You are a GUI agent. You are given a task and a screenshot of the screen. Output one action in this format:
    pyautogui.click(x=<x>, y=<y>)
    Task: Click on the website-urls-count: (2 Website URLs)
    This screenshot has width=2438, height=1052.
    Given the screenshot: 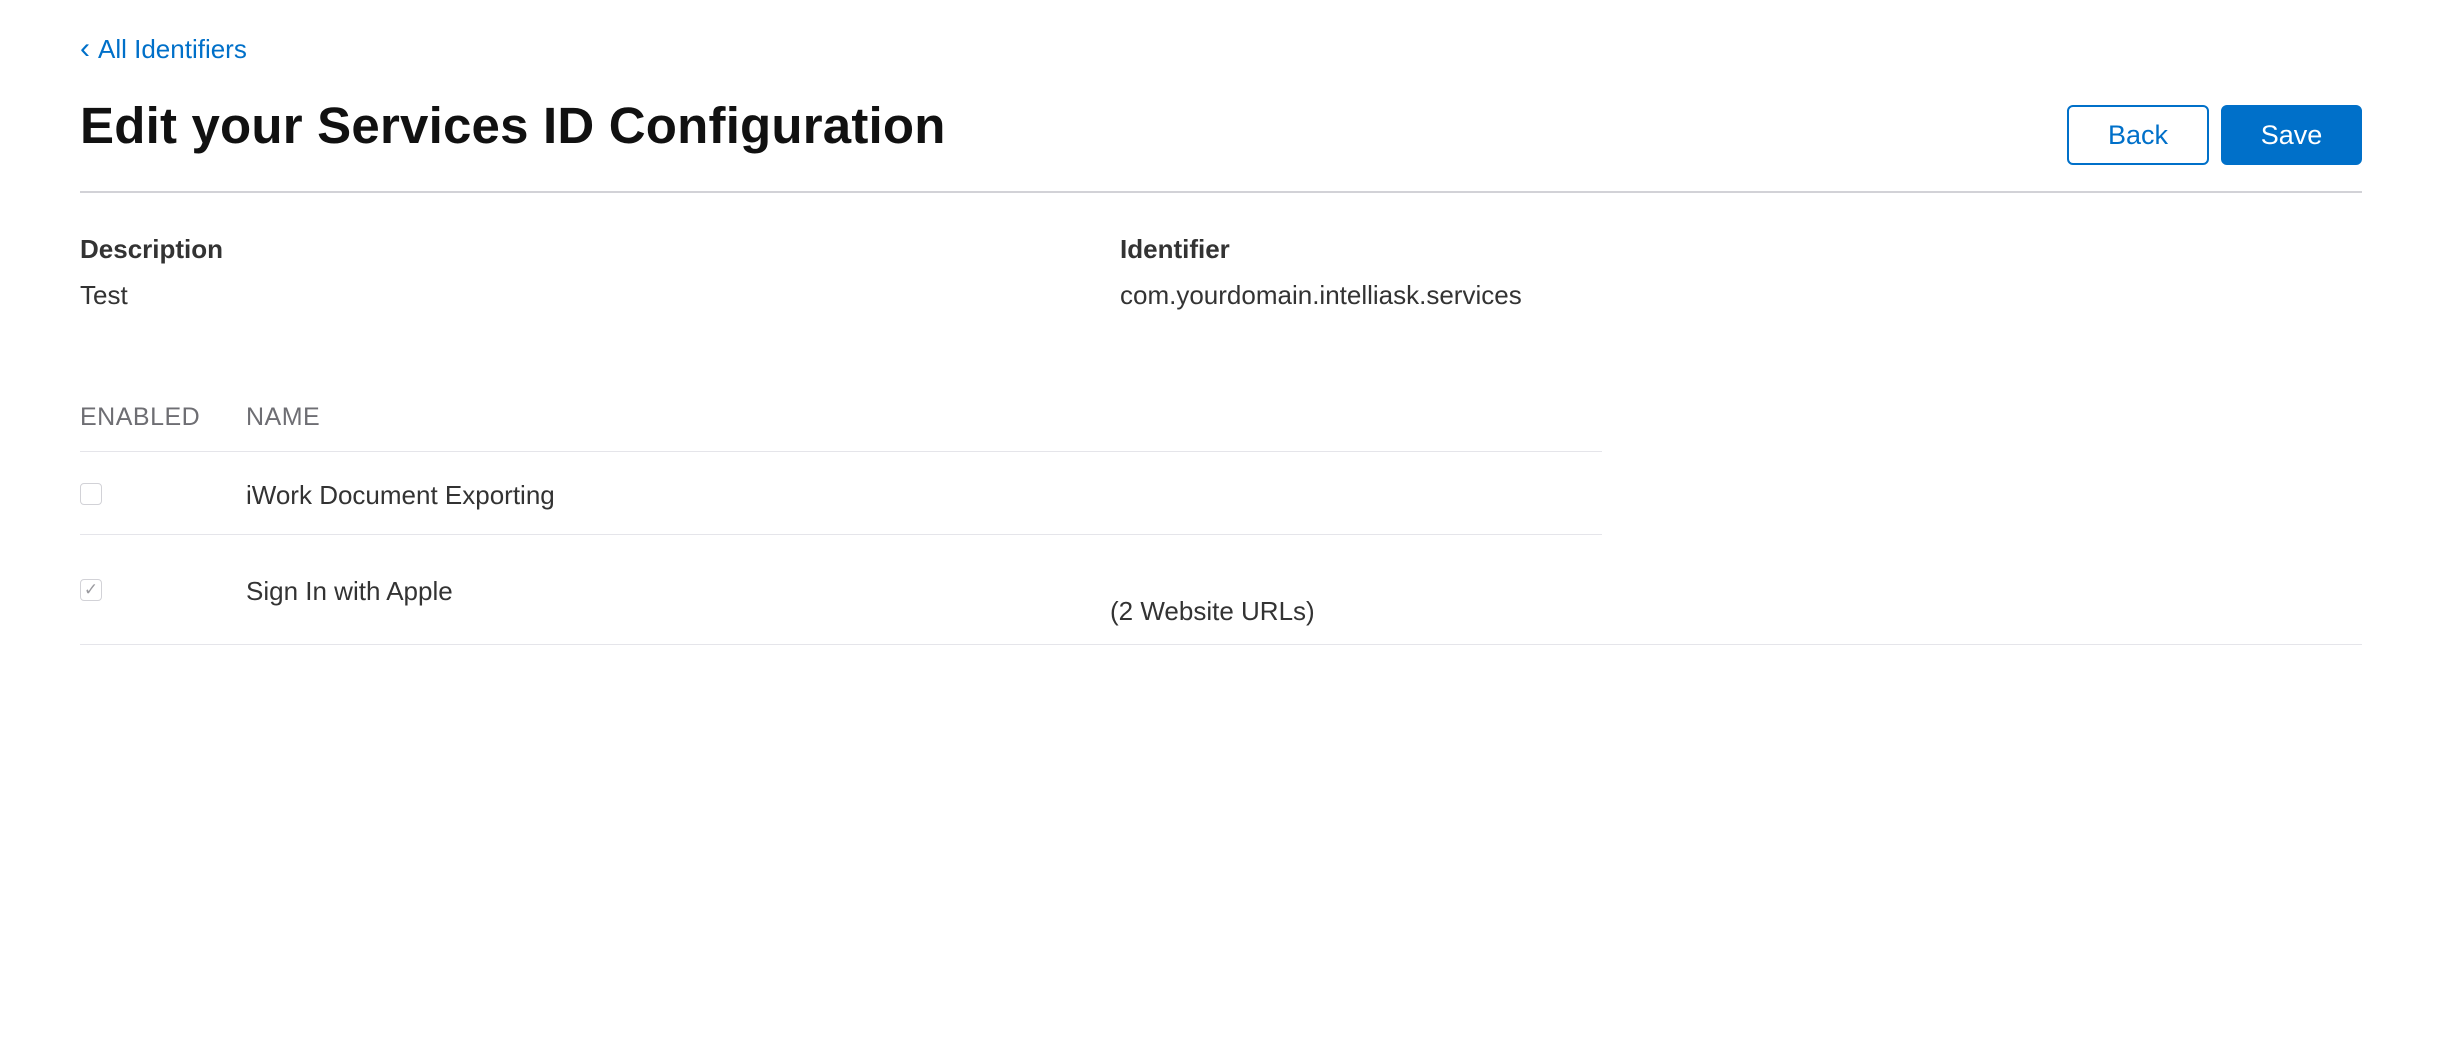 What is the action you would take?
    pyautogui.click(x=1212, y=611)
    